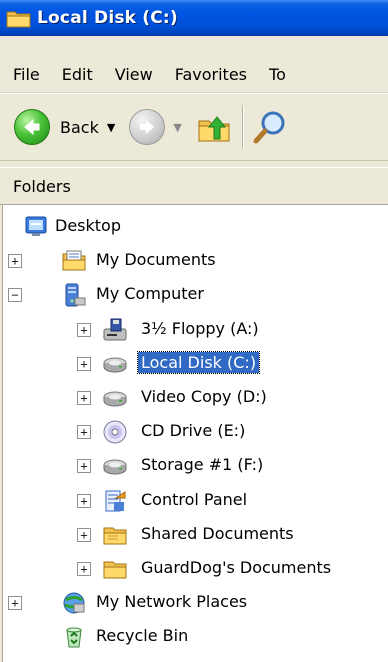 The width and height of the screenshot is (388, 662). What do you see at coordinates (36, 226) in the screenshot?
I see `desktop-icon` at bounding box center [36, 226].